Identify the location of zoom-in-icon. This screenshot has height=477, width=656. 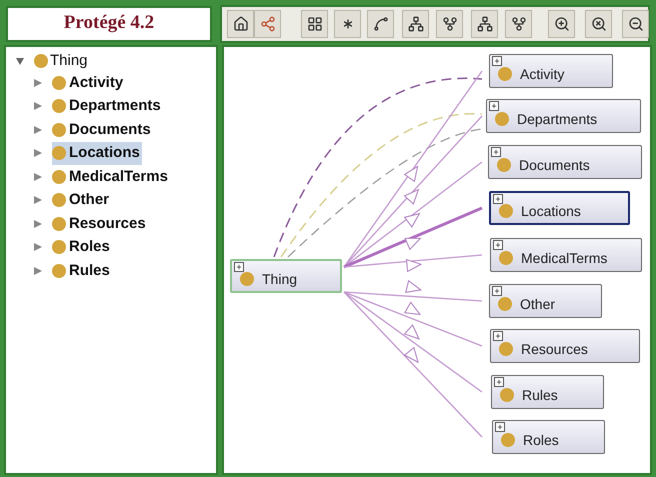
(562, 24).